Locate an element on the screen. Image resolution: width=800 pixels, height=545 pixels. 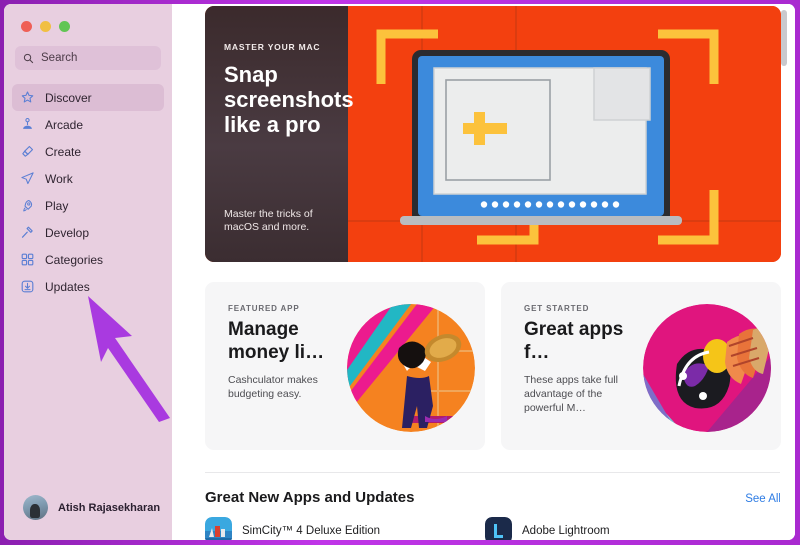
paper-plane-icon is located at coordinates (27, 178).